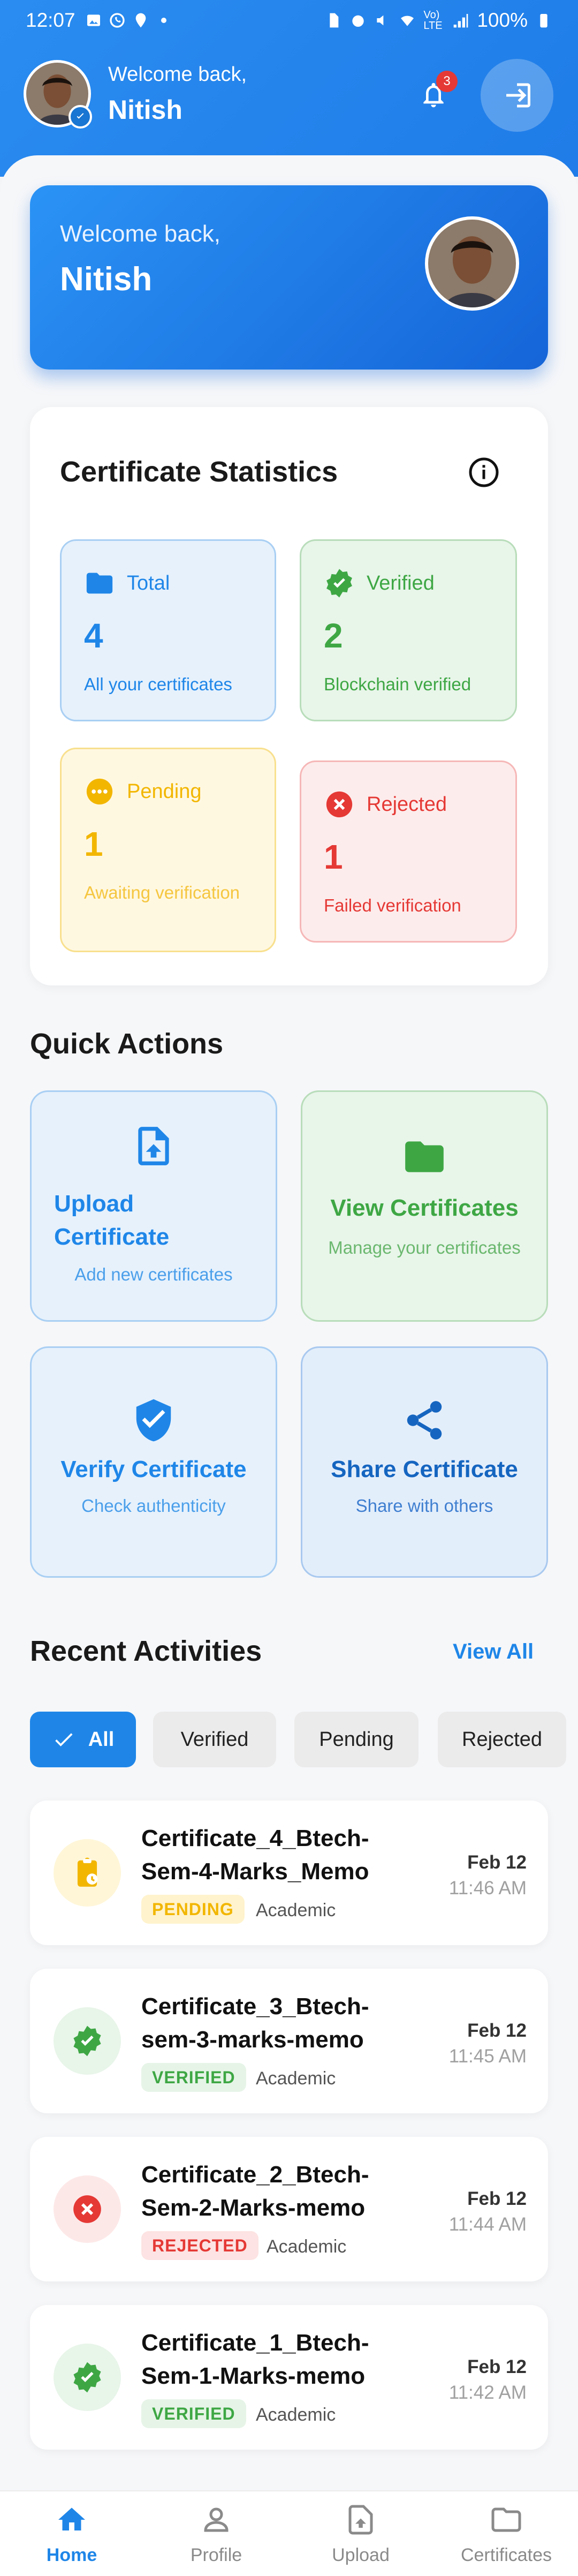 The width and height of the screenshot is (578, 2576). I want to click on filter-chip-pending-label: Pending, so click(357, 1739).